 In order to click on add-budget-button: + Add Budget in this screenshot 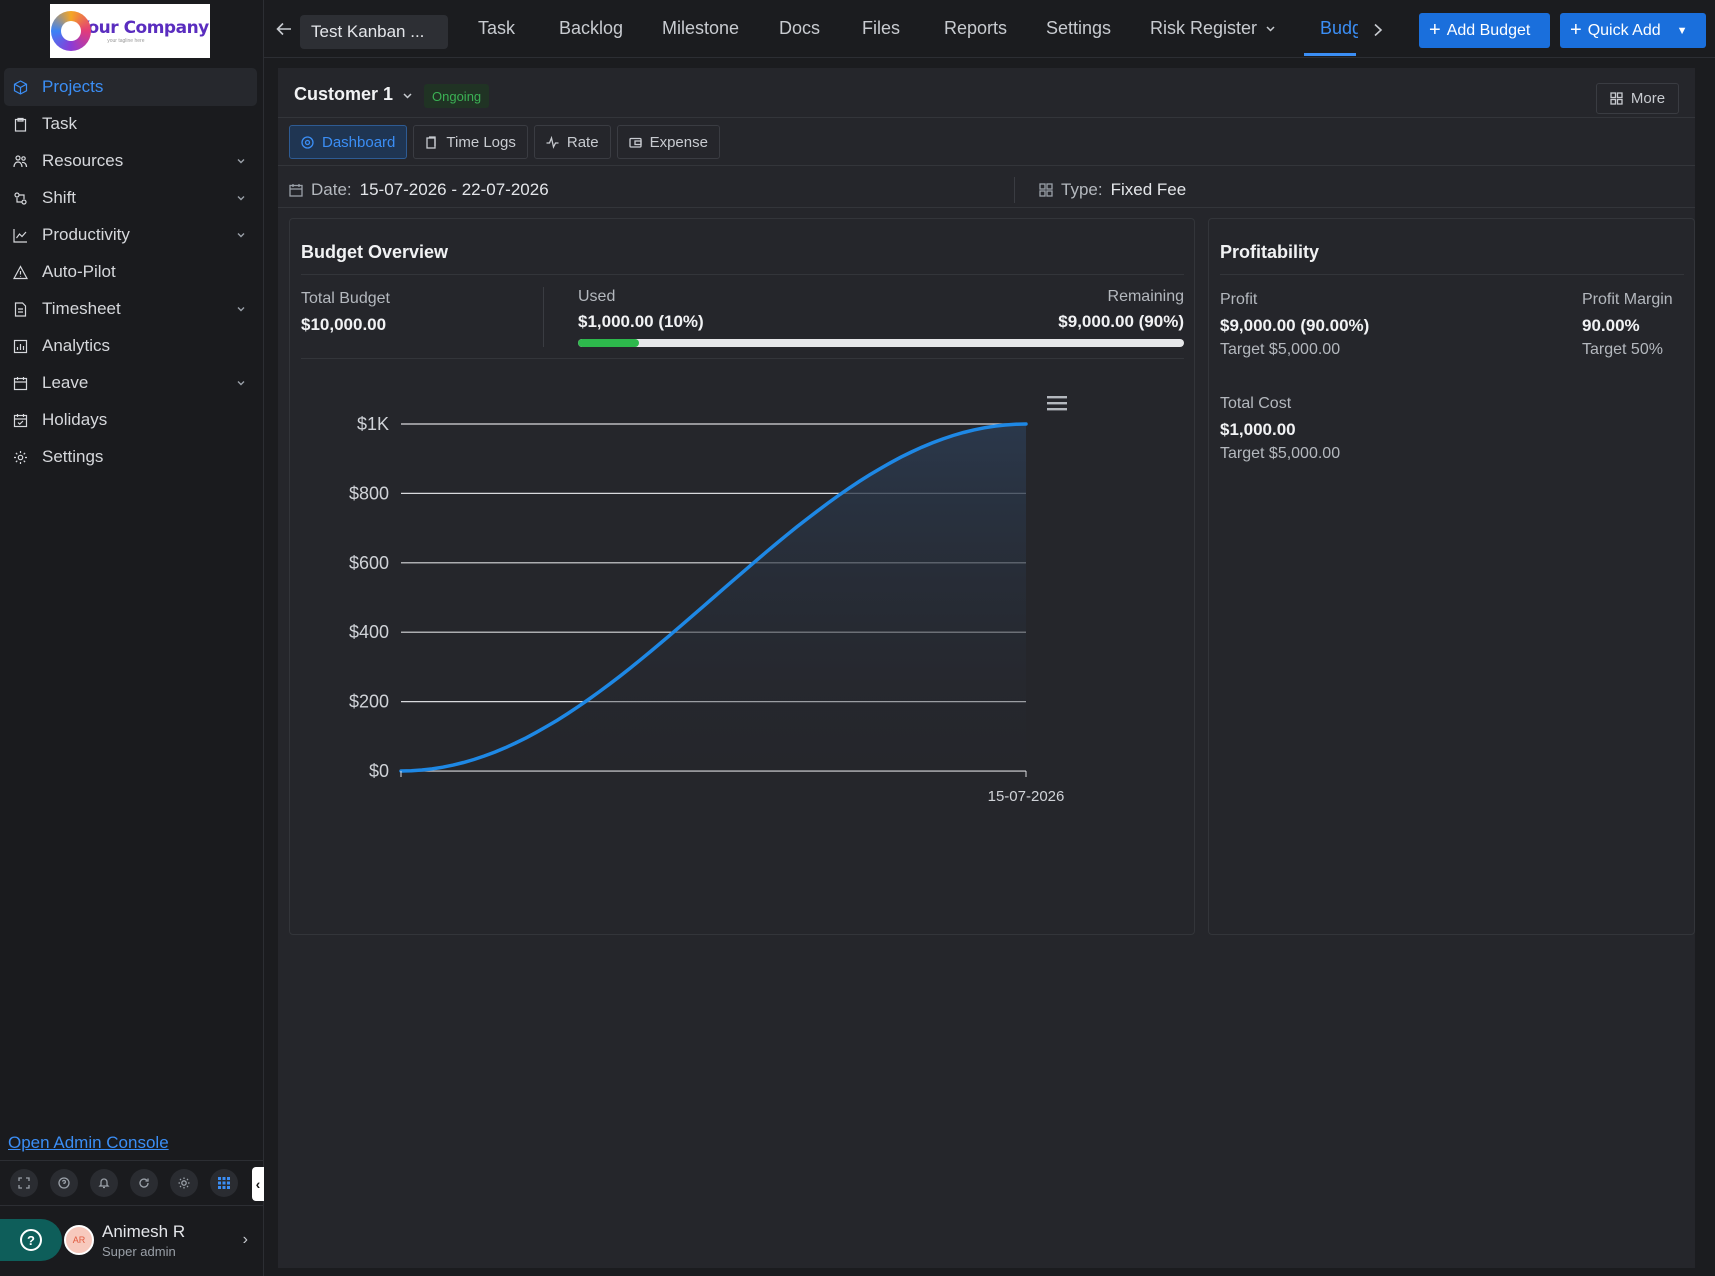, I will do `click(1484, 30)`.